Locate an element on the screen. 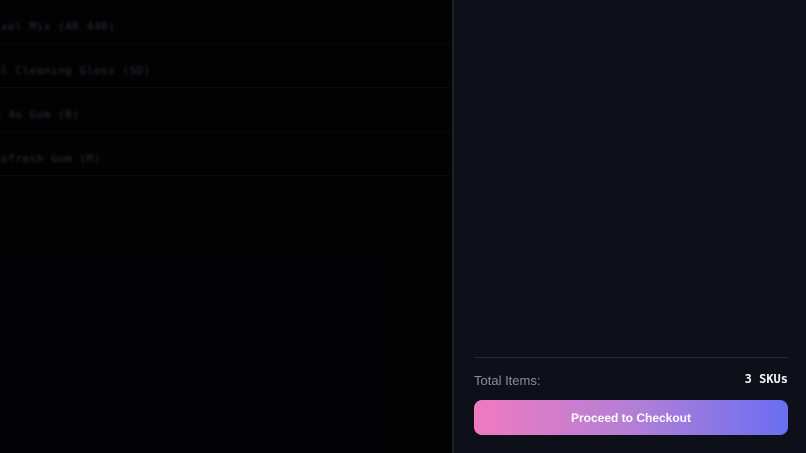 The image size is (806, 453). cart-footer: Total Items: 3 SKUs Proceed to Checkout is located at coordinates (631, 396).